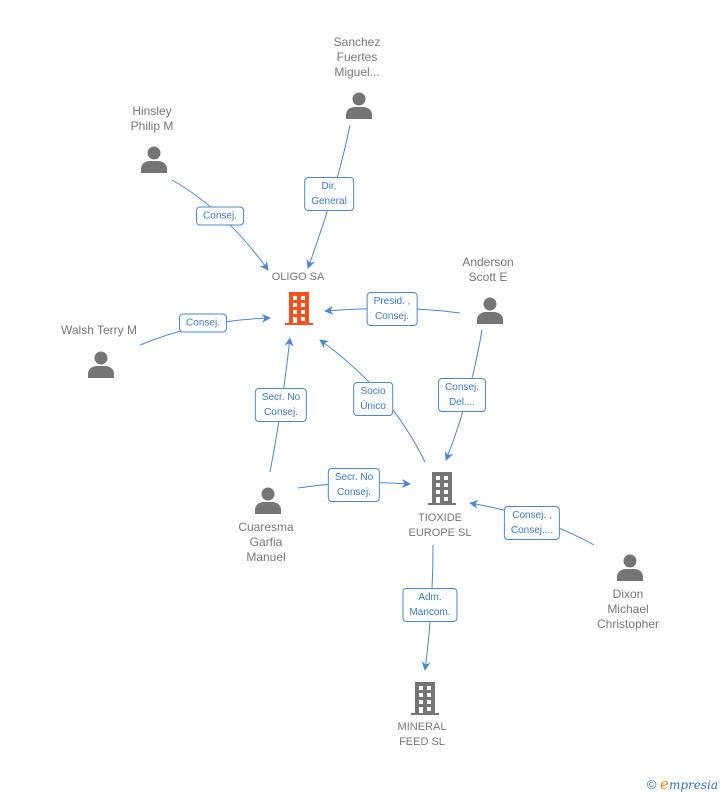 The width and height of the screenshot is (728, 795). I want to click on footer-brand: © empresia, so click(682, 784).